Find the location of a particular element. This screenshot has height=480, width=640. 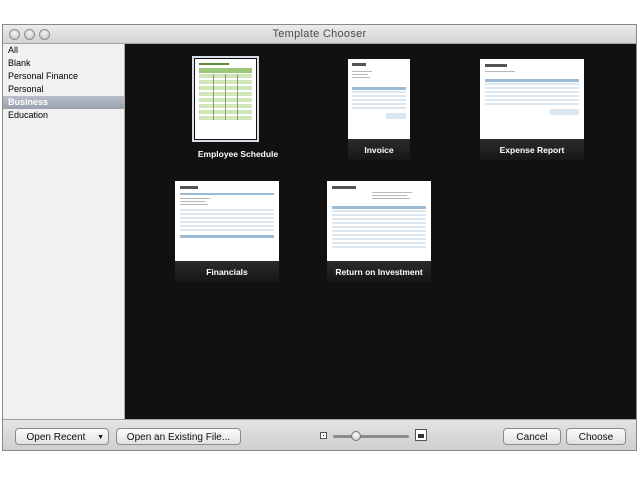

template-employee-schedule: Employee Schedule is located at coordinates (238, 111).